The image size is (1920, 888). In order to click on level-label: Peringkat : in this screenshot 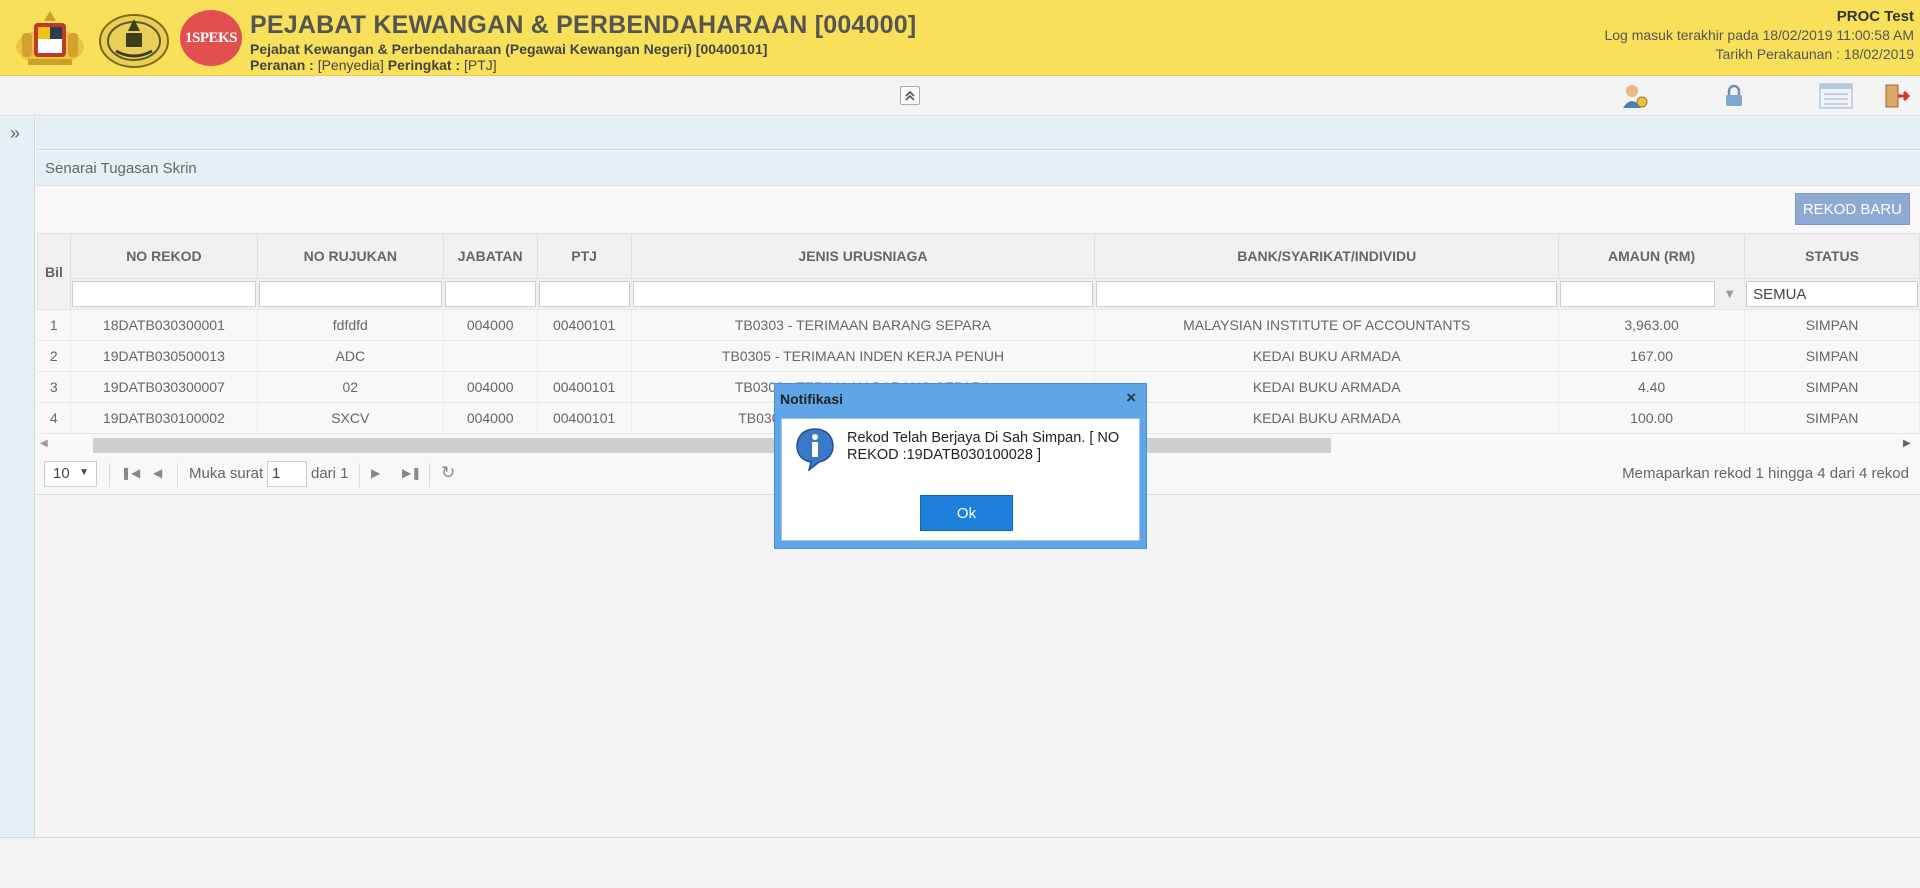, I will do `click(424, 65)`.